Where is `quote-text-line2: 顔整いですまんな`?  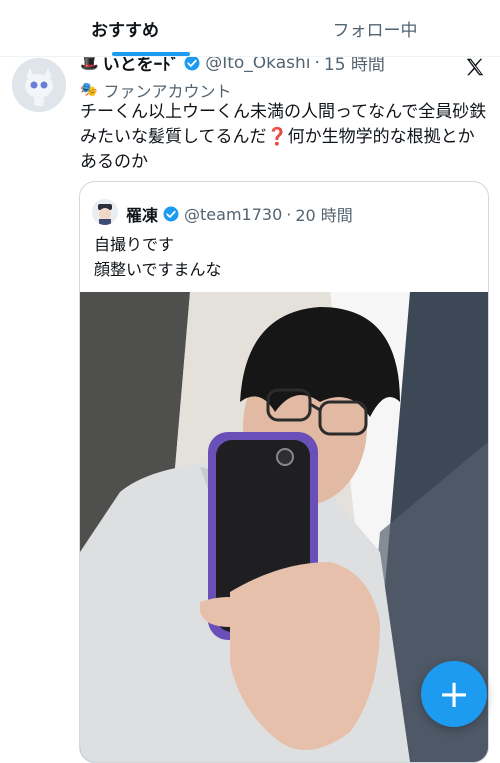 quote-text-line2: 顔整いですまんな is located at coordinates (158, 269).